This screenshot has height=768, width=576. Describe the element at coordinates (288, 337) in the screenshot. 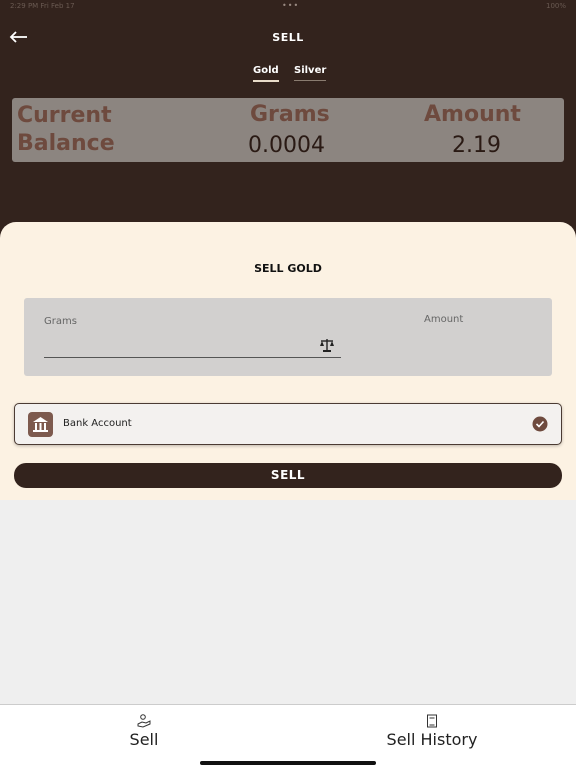

I see `input-panel: Grams Amount` at that location.